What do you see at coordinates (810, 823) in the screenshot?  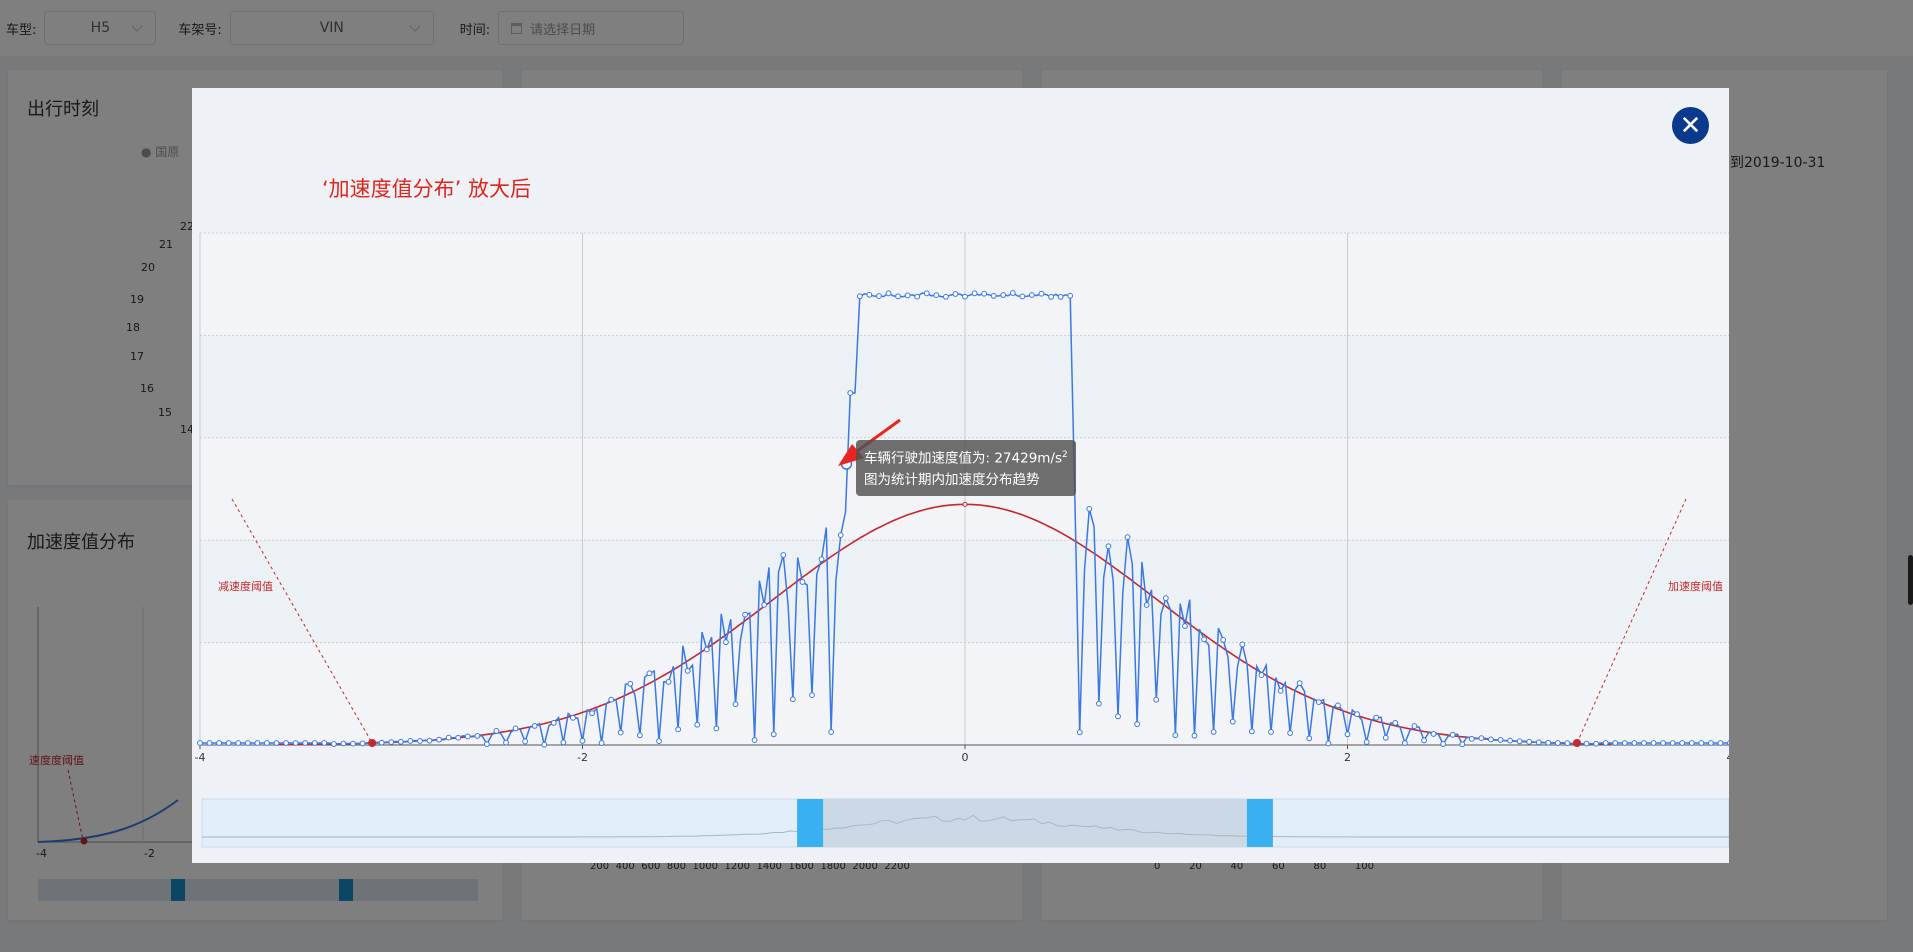 I see `zoom-handle-left` at bounding box center [810, 823].